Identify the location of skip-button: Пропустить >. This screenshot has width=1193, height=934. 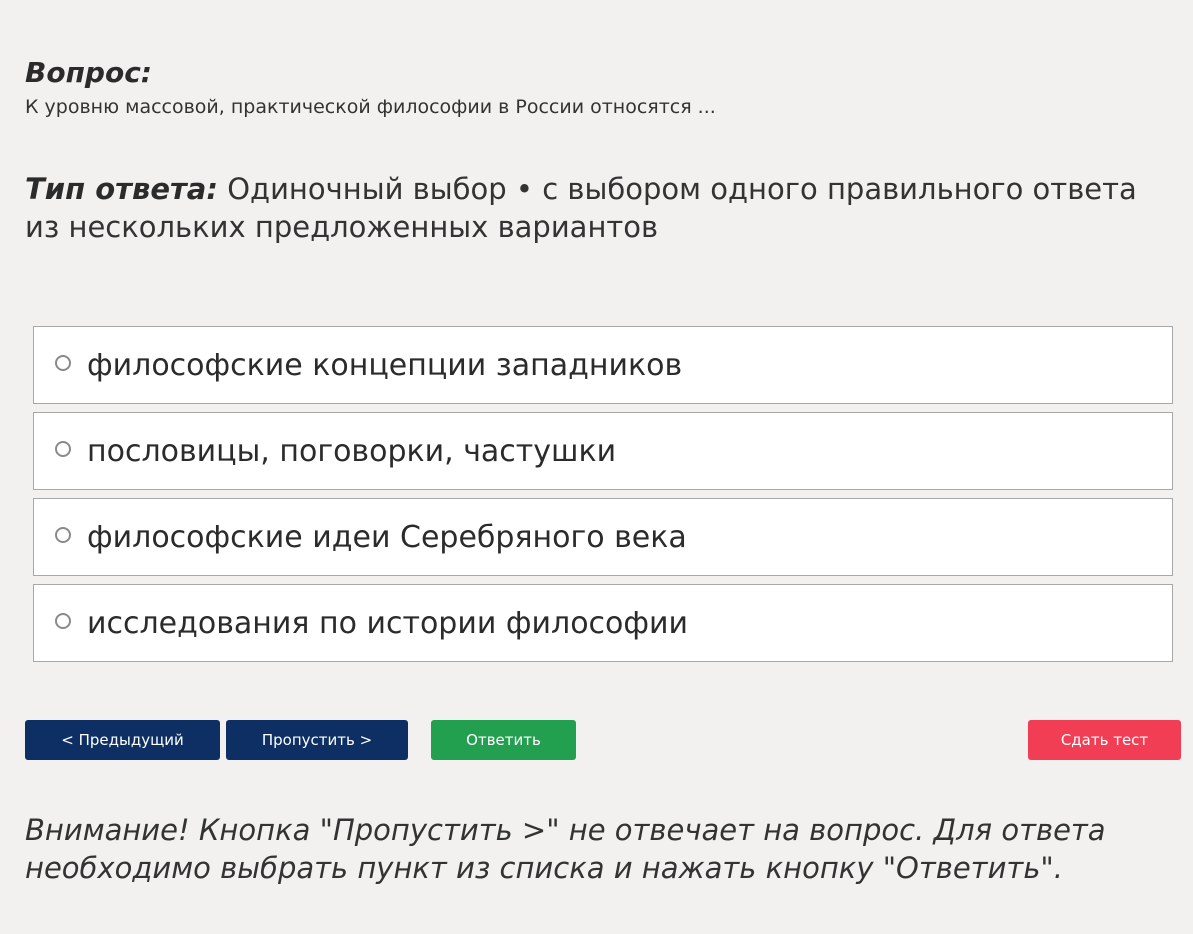
(317, 740).